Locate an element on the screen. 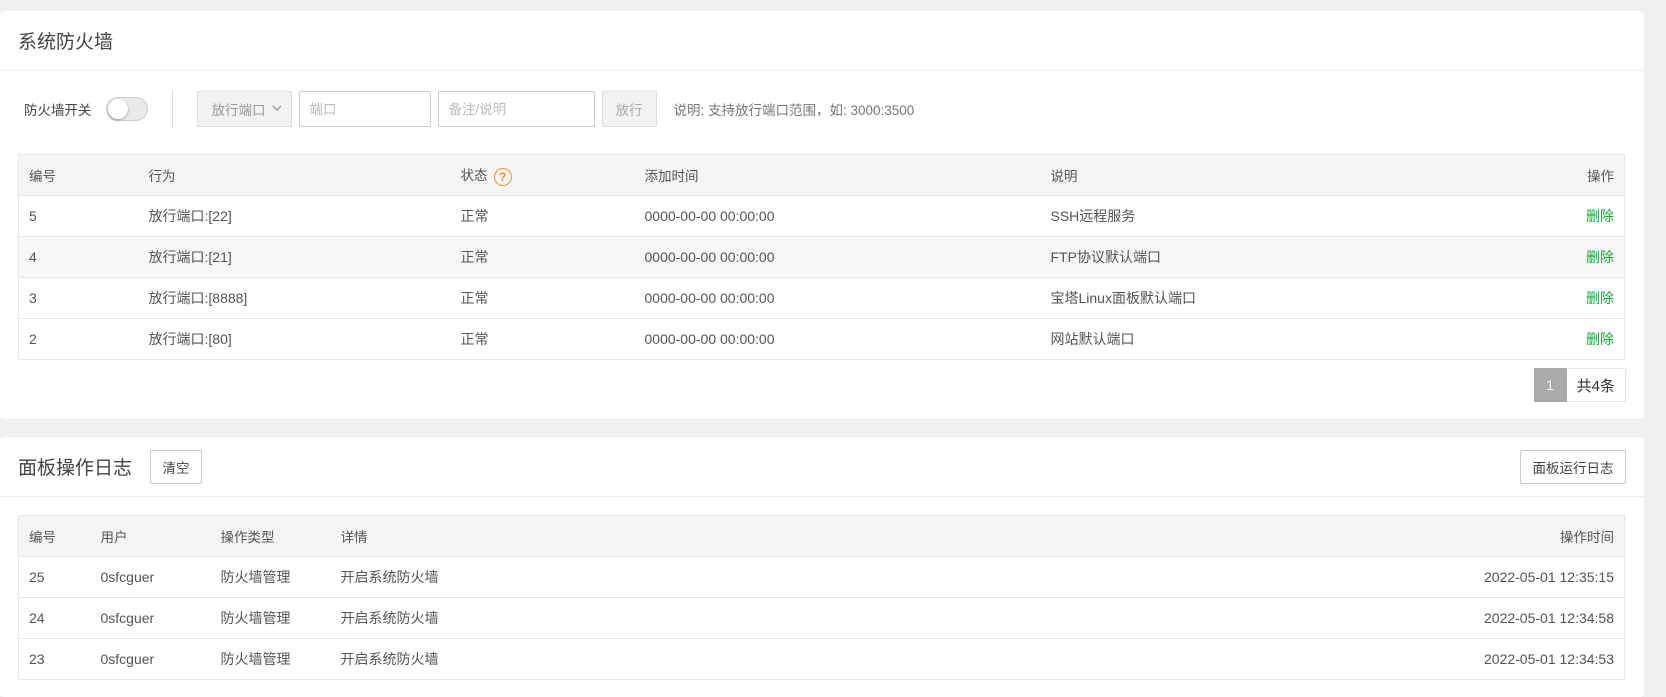  chevron-down-icon is located at coordinates (276, 108).